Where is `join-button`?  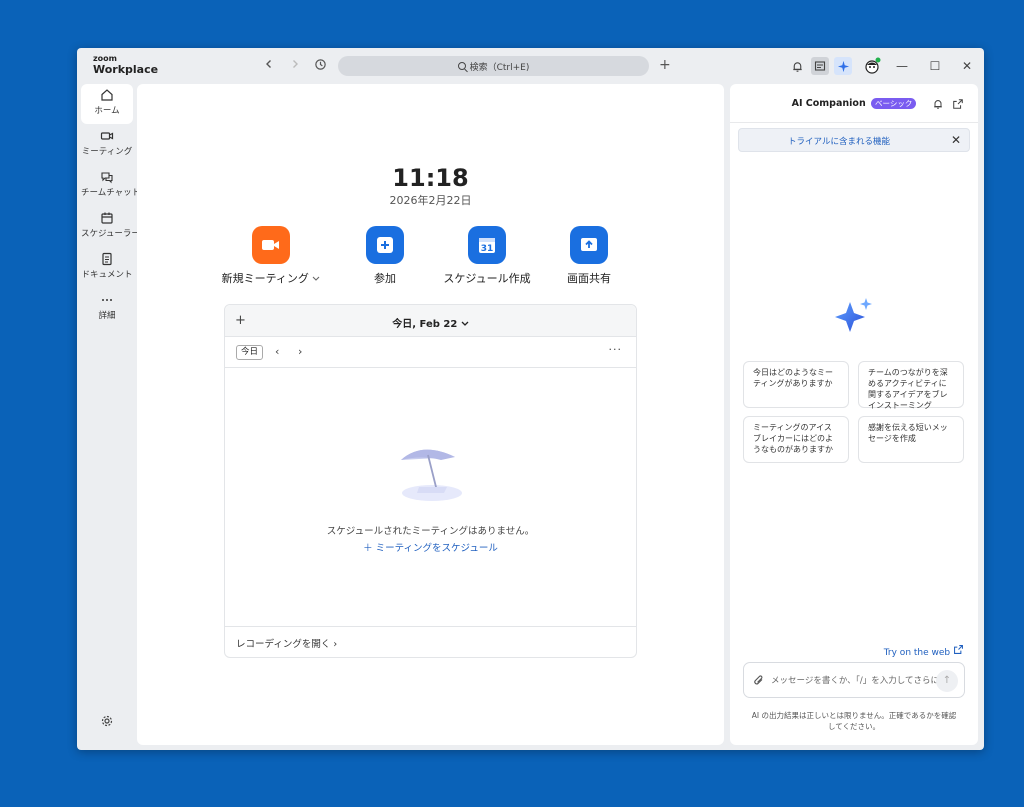 join-button is located at coordinates (385, 245).